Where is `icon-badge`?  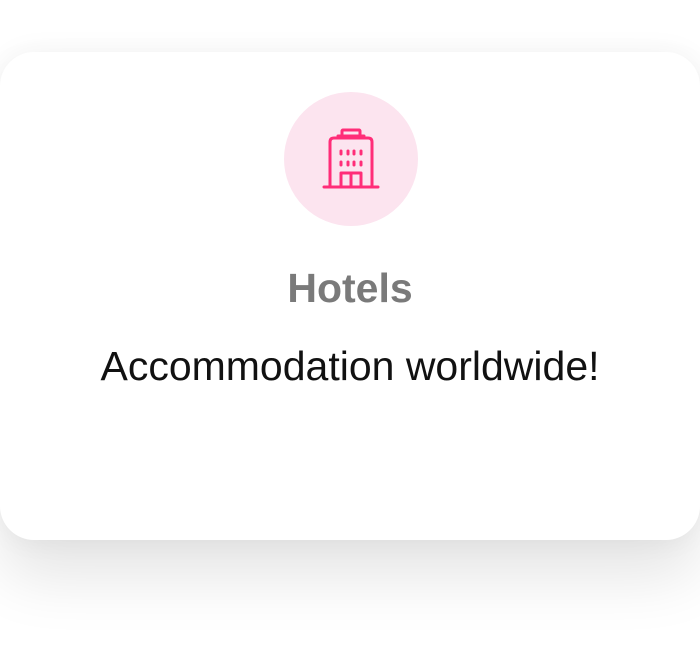 icon-badge is located at coordinates (351, 159).